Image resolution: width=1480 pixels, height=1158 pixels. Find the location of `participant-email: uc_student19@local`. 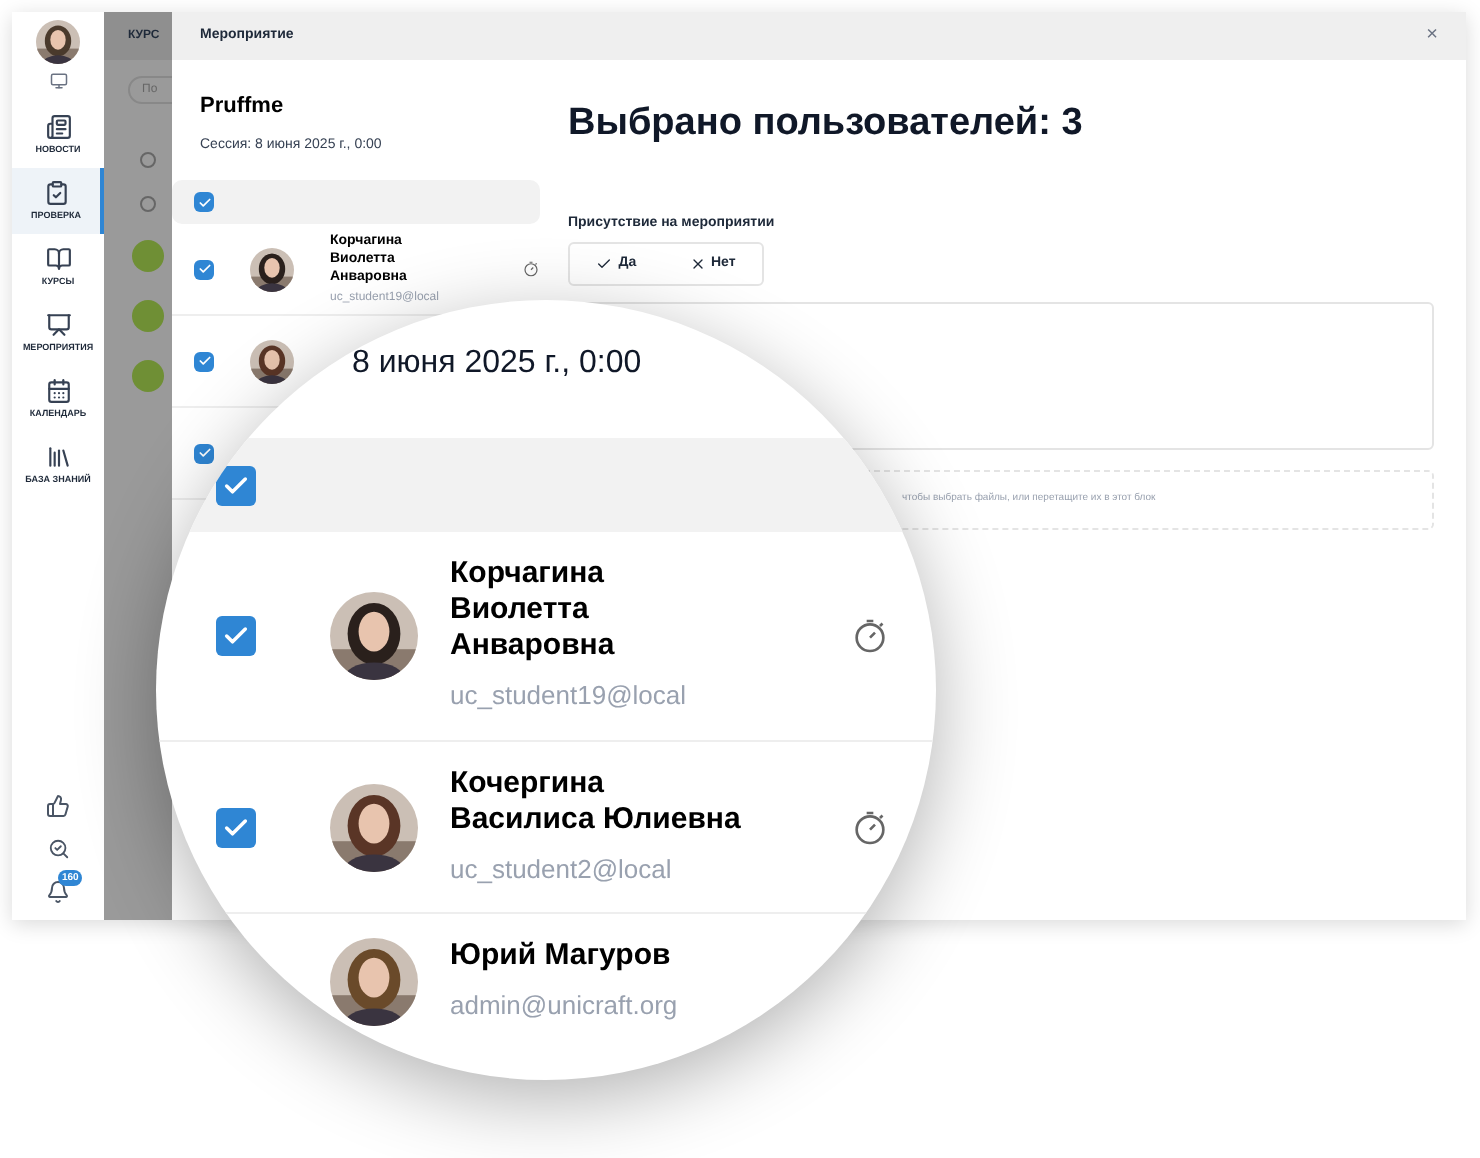

participant-email: uc_student19@local is located at coordinates (569, 696).